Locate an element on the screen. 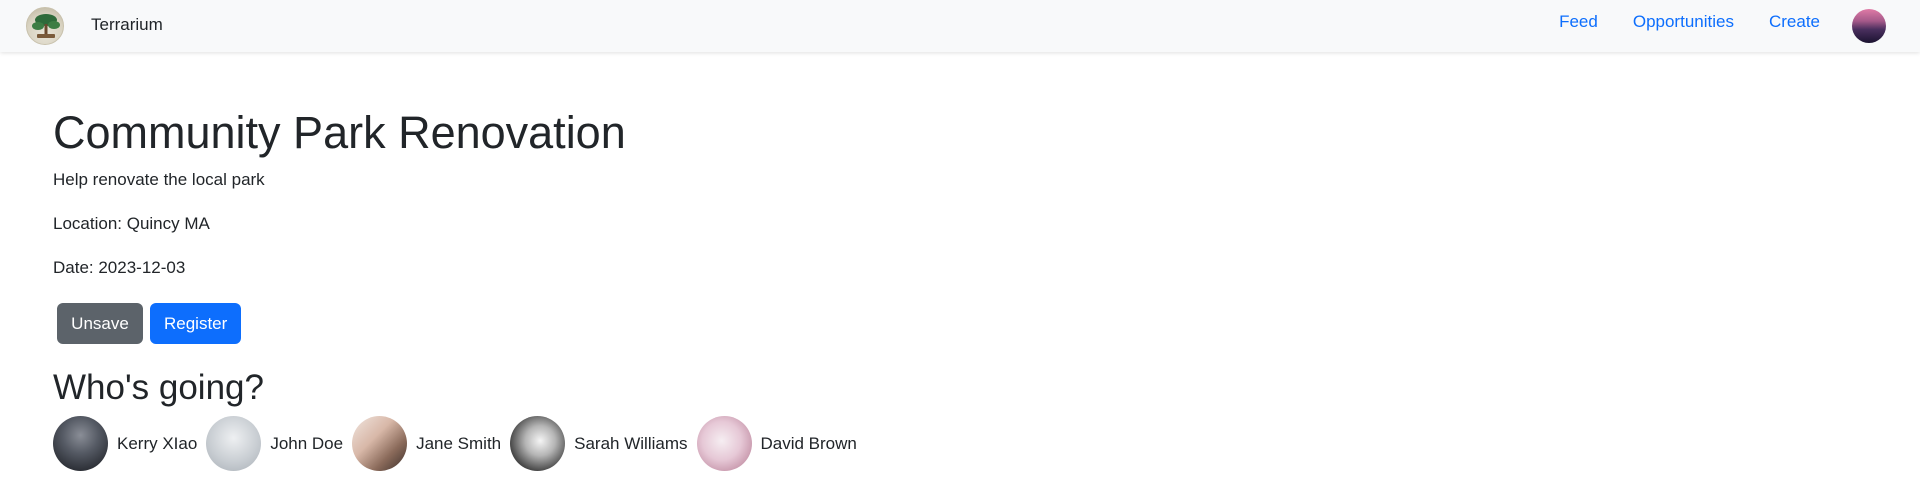  list-item: David Brown is located at coordinates (776, 443).